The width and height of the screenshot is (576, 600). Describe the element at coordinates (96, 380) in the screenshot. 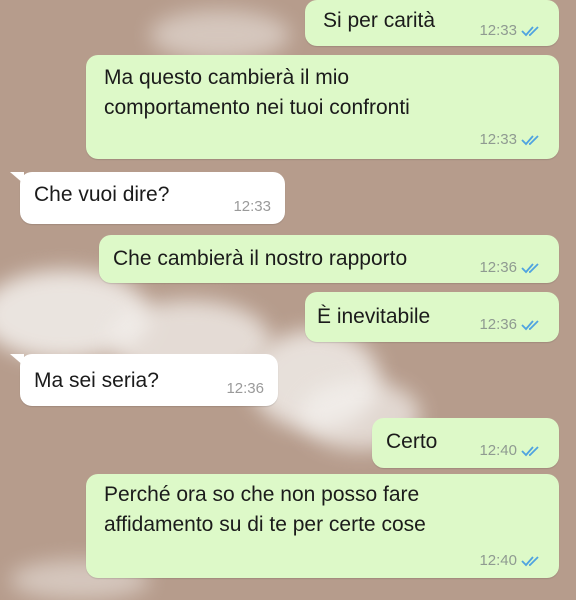

I see `message-text: Ma sei seria?` at that location.